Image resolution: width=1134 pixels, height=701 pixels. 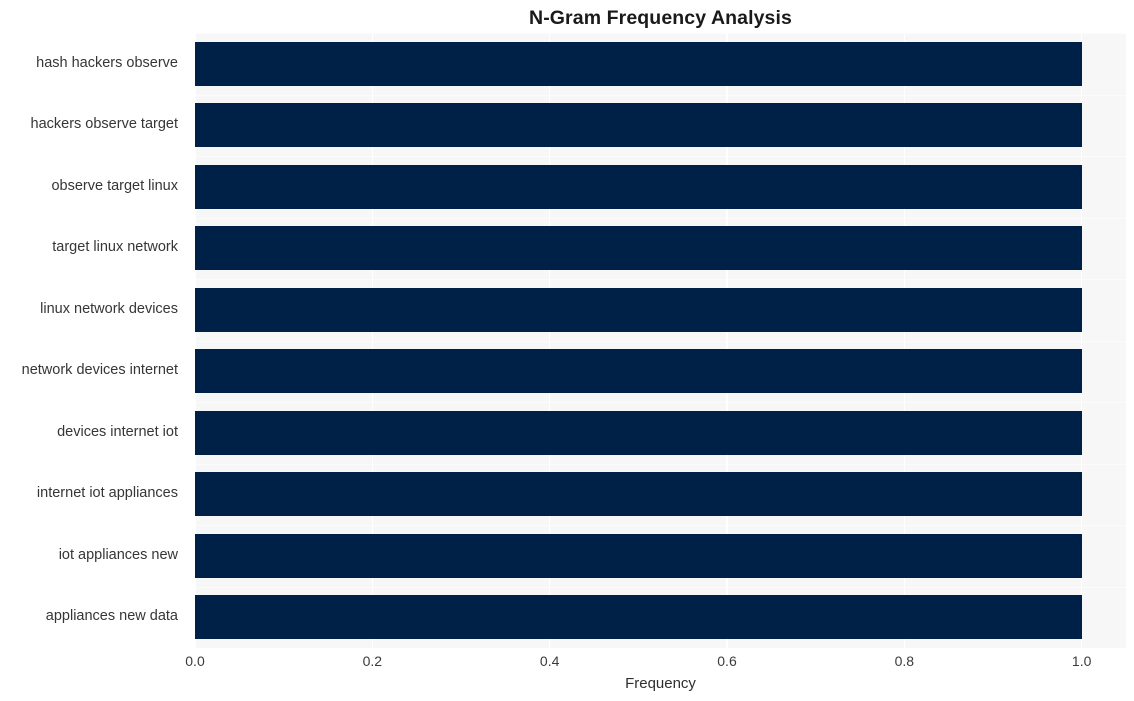 I want to click on x-axis-tick-label: 0.2, so click(x=372, y=661).